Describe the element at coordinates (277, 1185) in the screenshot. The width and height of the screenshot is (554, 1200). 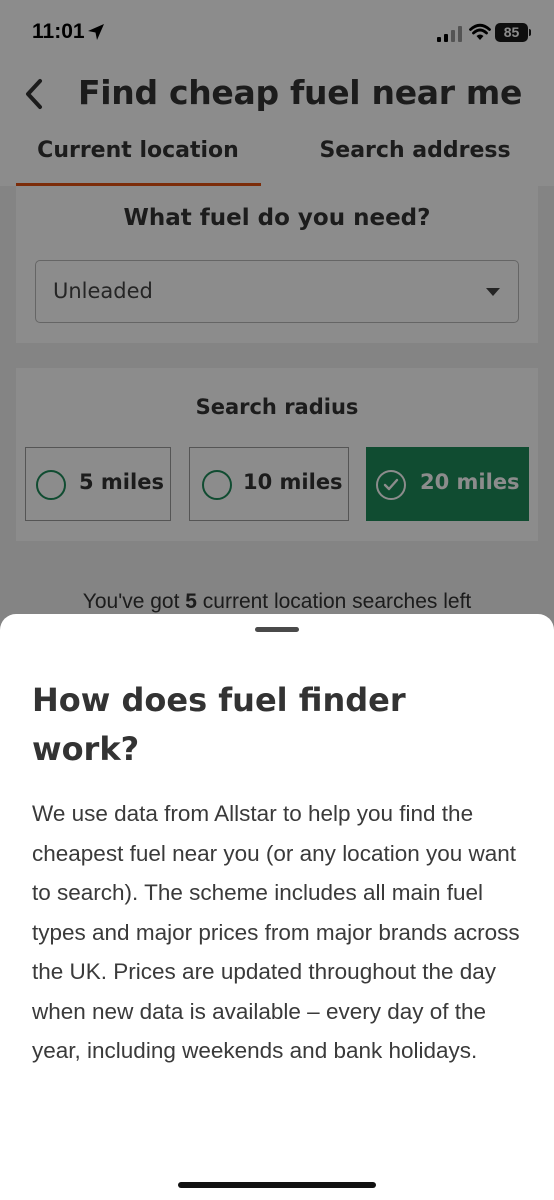
I see `home-indicator` at that location.